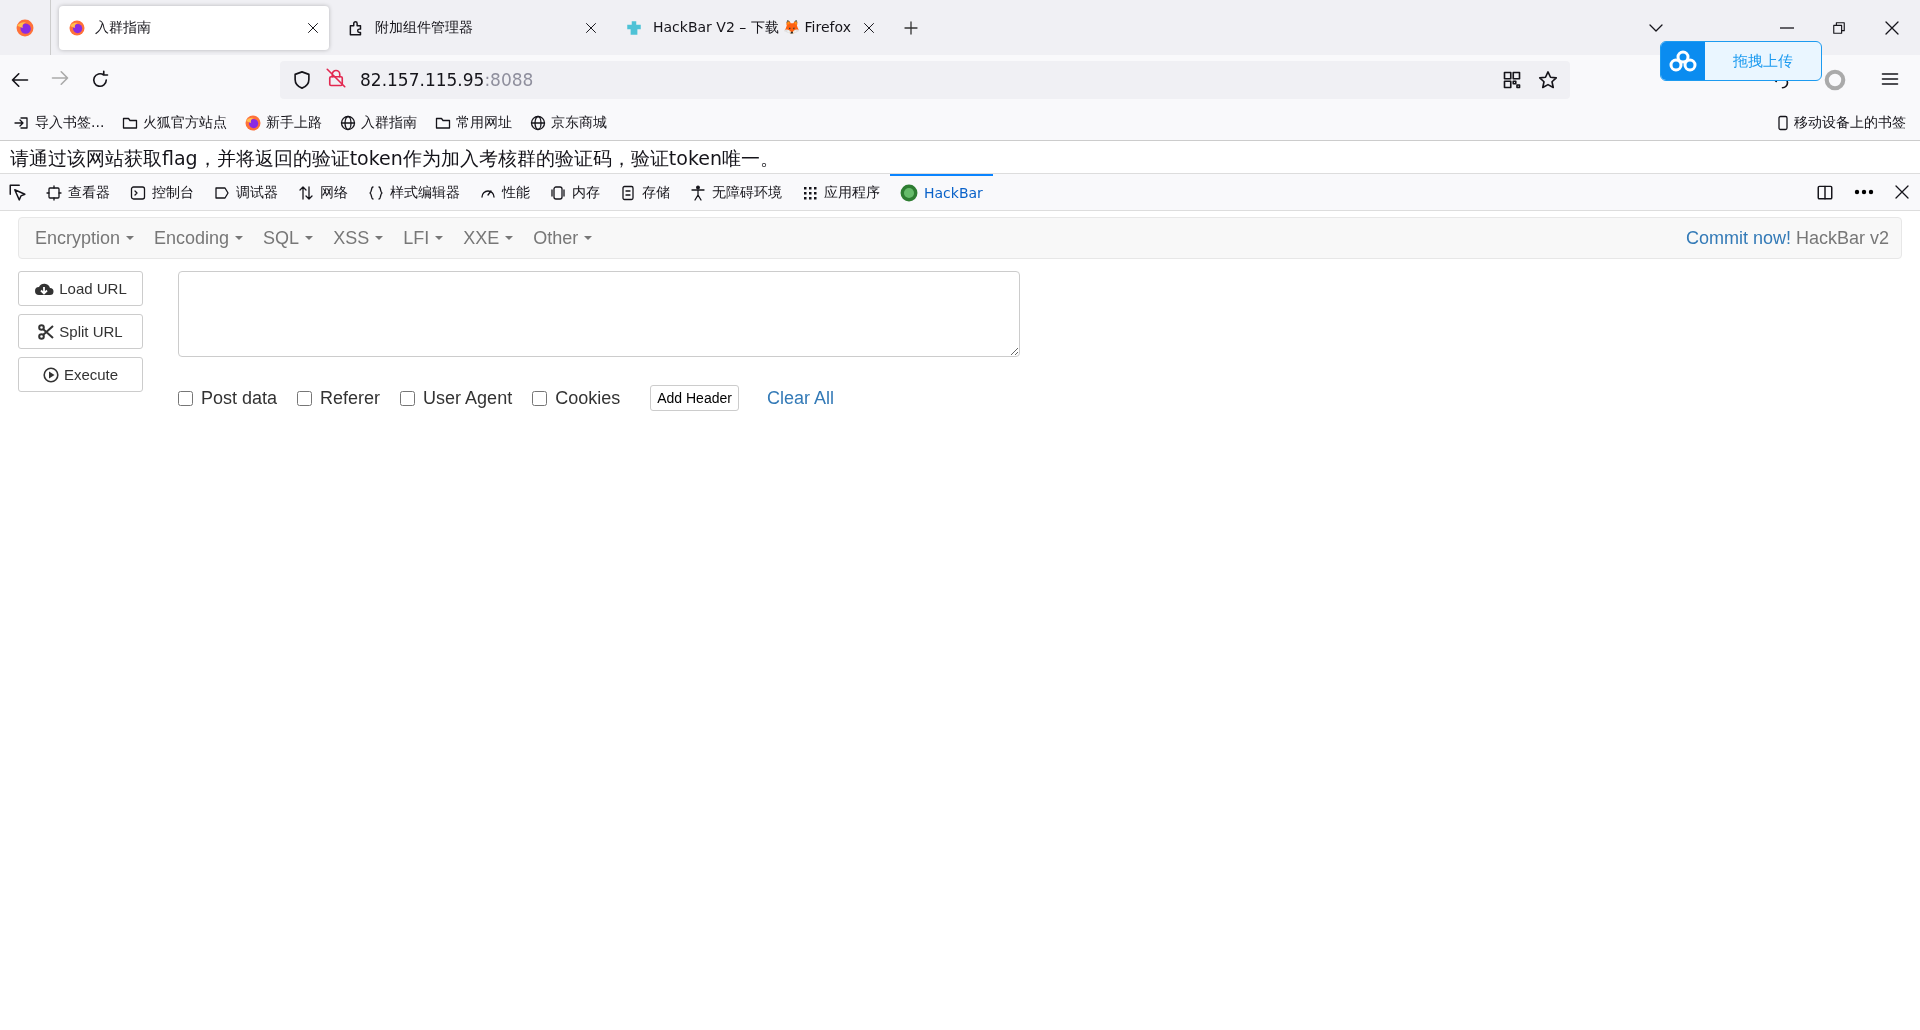 The image size is (1920, 1030). What do you see at coordinates (1840, 122) in the screenshot?
I see `mobile-bookmarks: 移动设备上的书签` at bounding box center [1840, 122].